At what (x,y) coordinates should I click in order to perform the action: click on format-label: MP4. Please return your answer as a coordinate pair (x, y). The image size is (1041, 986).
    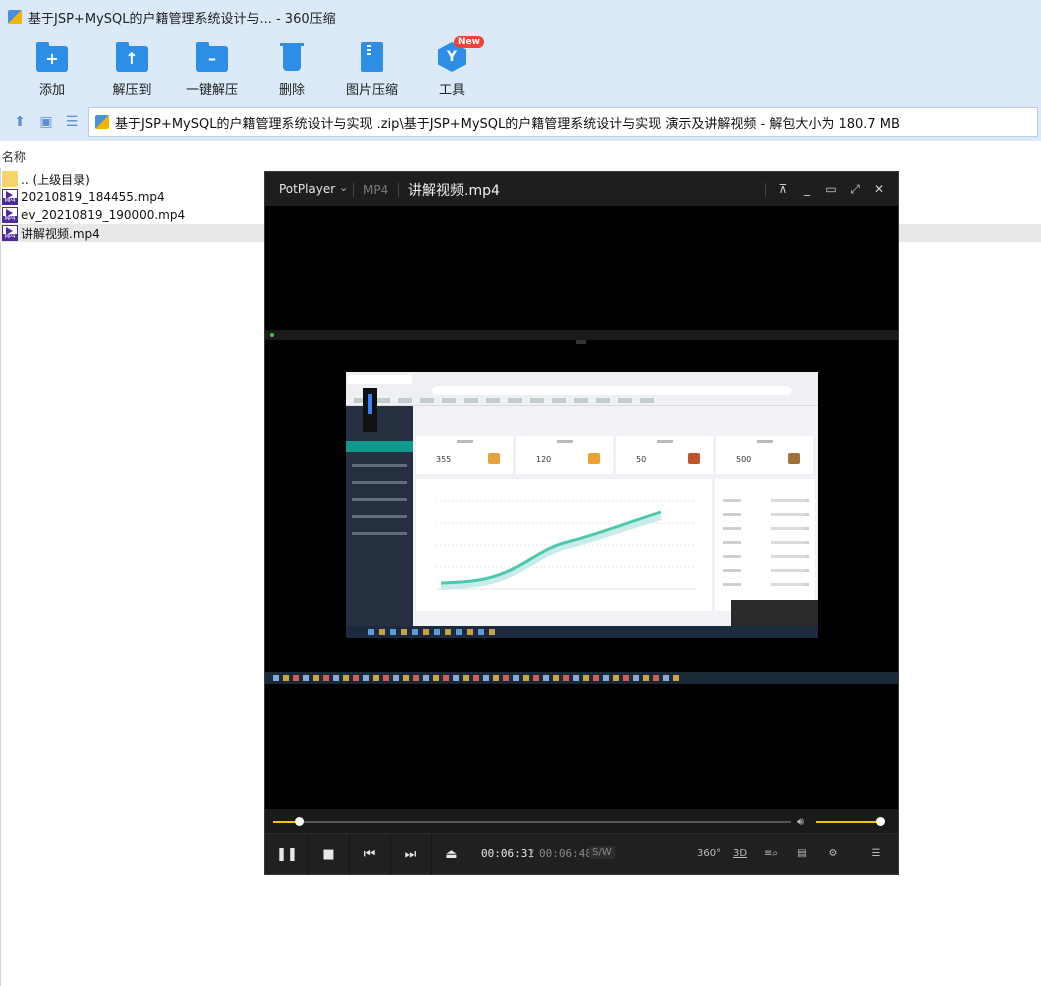
    Looking at the image, I should click on (376, 190).